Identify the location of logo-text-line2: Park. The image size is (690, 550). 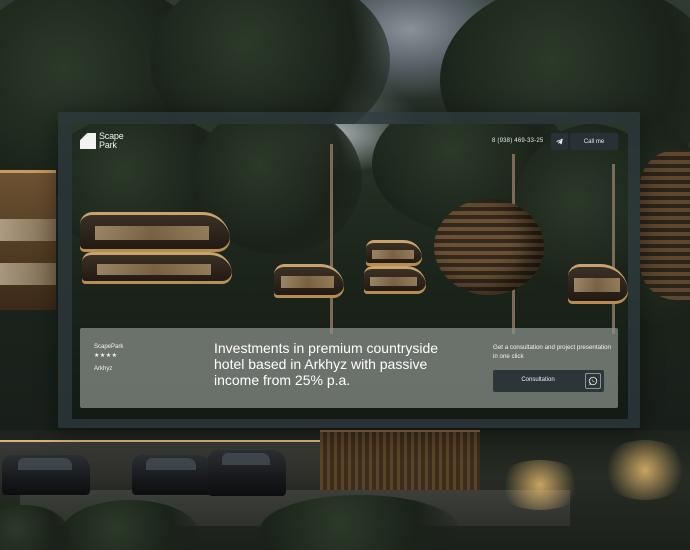
(108, 145).